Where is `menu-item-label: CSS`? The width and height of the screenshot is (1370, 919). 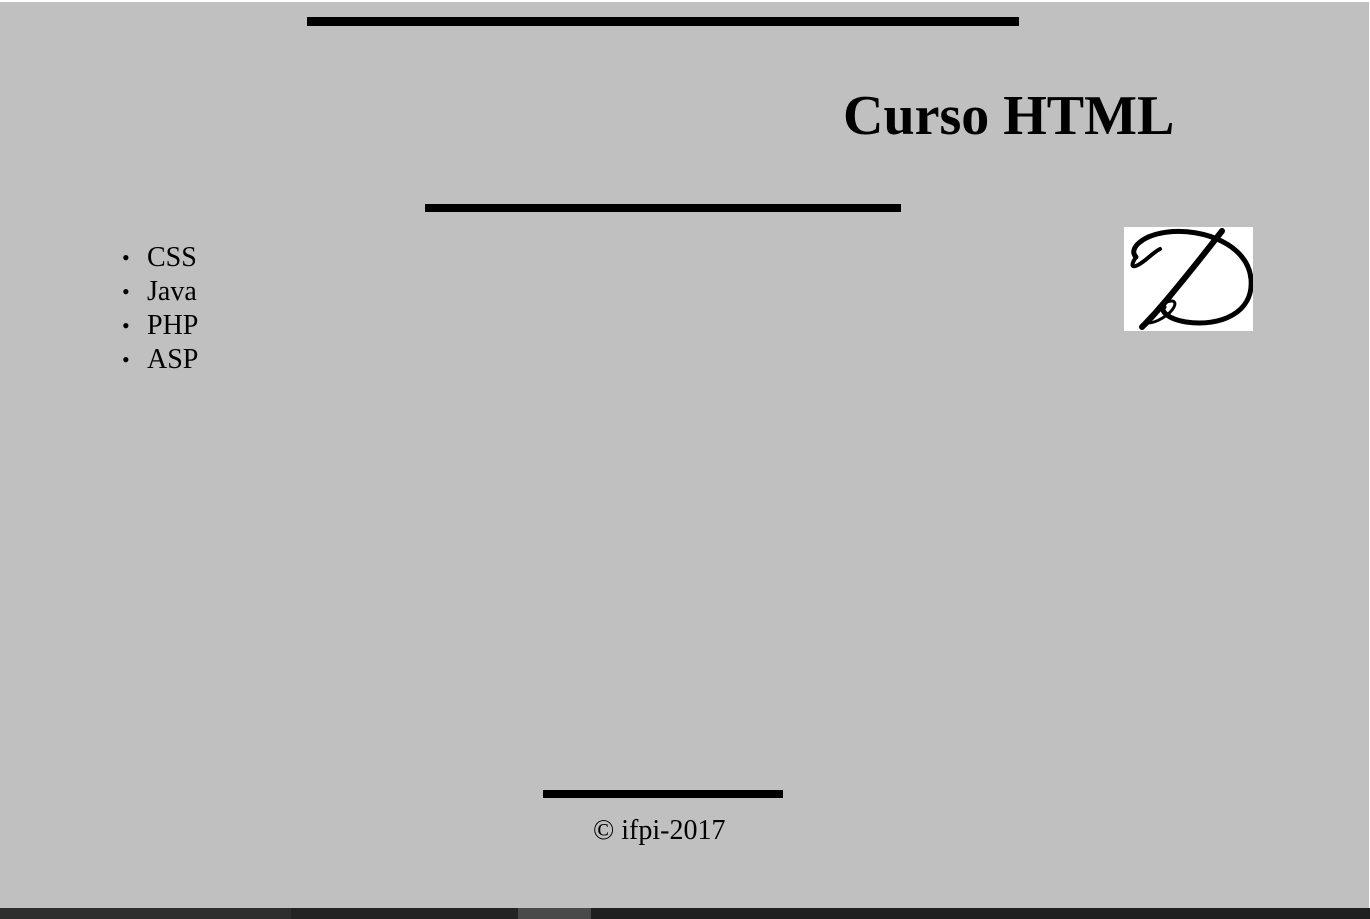 menu-item-label: CSS is located at coordinates (172, 257).